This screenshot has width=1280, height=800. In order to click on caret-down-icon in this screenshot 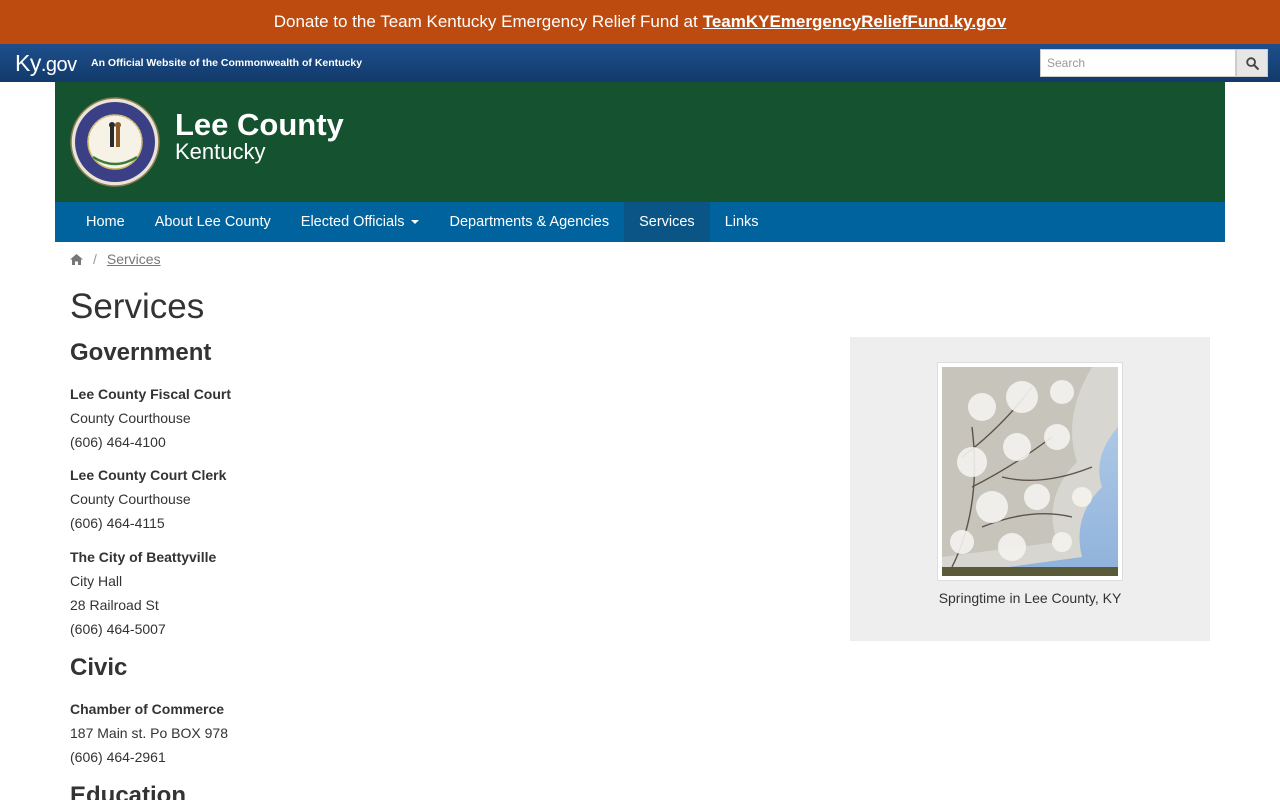, I will do `click(415, 222)`.